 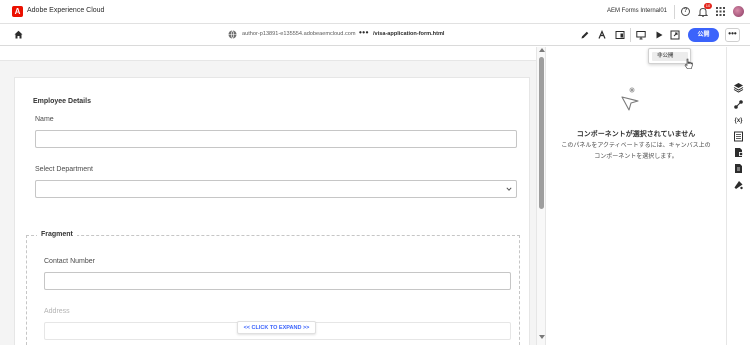 What do you see at coordinates (675, 35) in the screenshot?
I see `open-icon` at bounding box center [675, 35].